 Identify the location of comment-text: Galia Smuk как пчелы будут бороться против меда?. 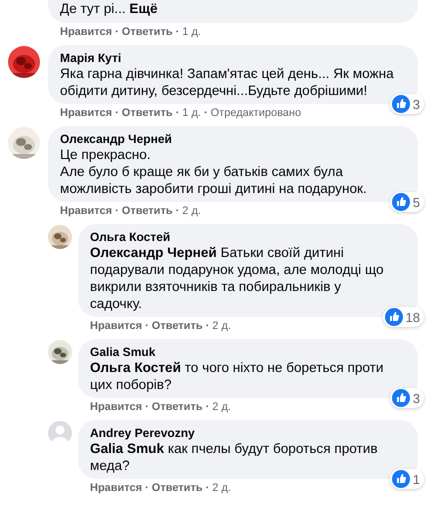
(234, 457).